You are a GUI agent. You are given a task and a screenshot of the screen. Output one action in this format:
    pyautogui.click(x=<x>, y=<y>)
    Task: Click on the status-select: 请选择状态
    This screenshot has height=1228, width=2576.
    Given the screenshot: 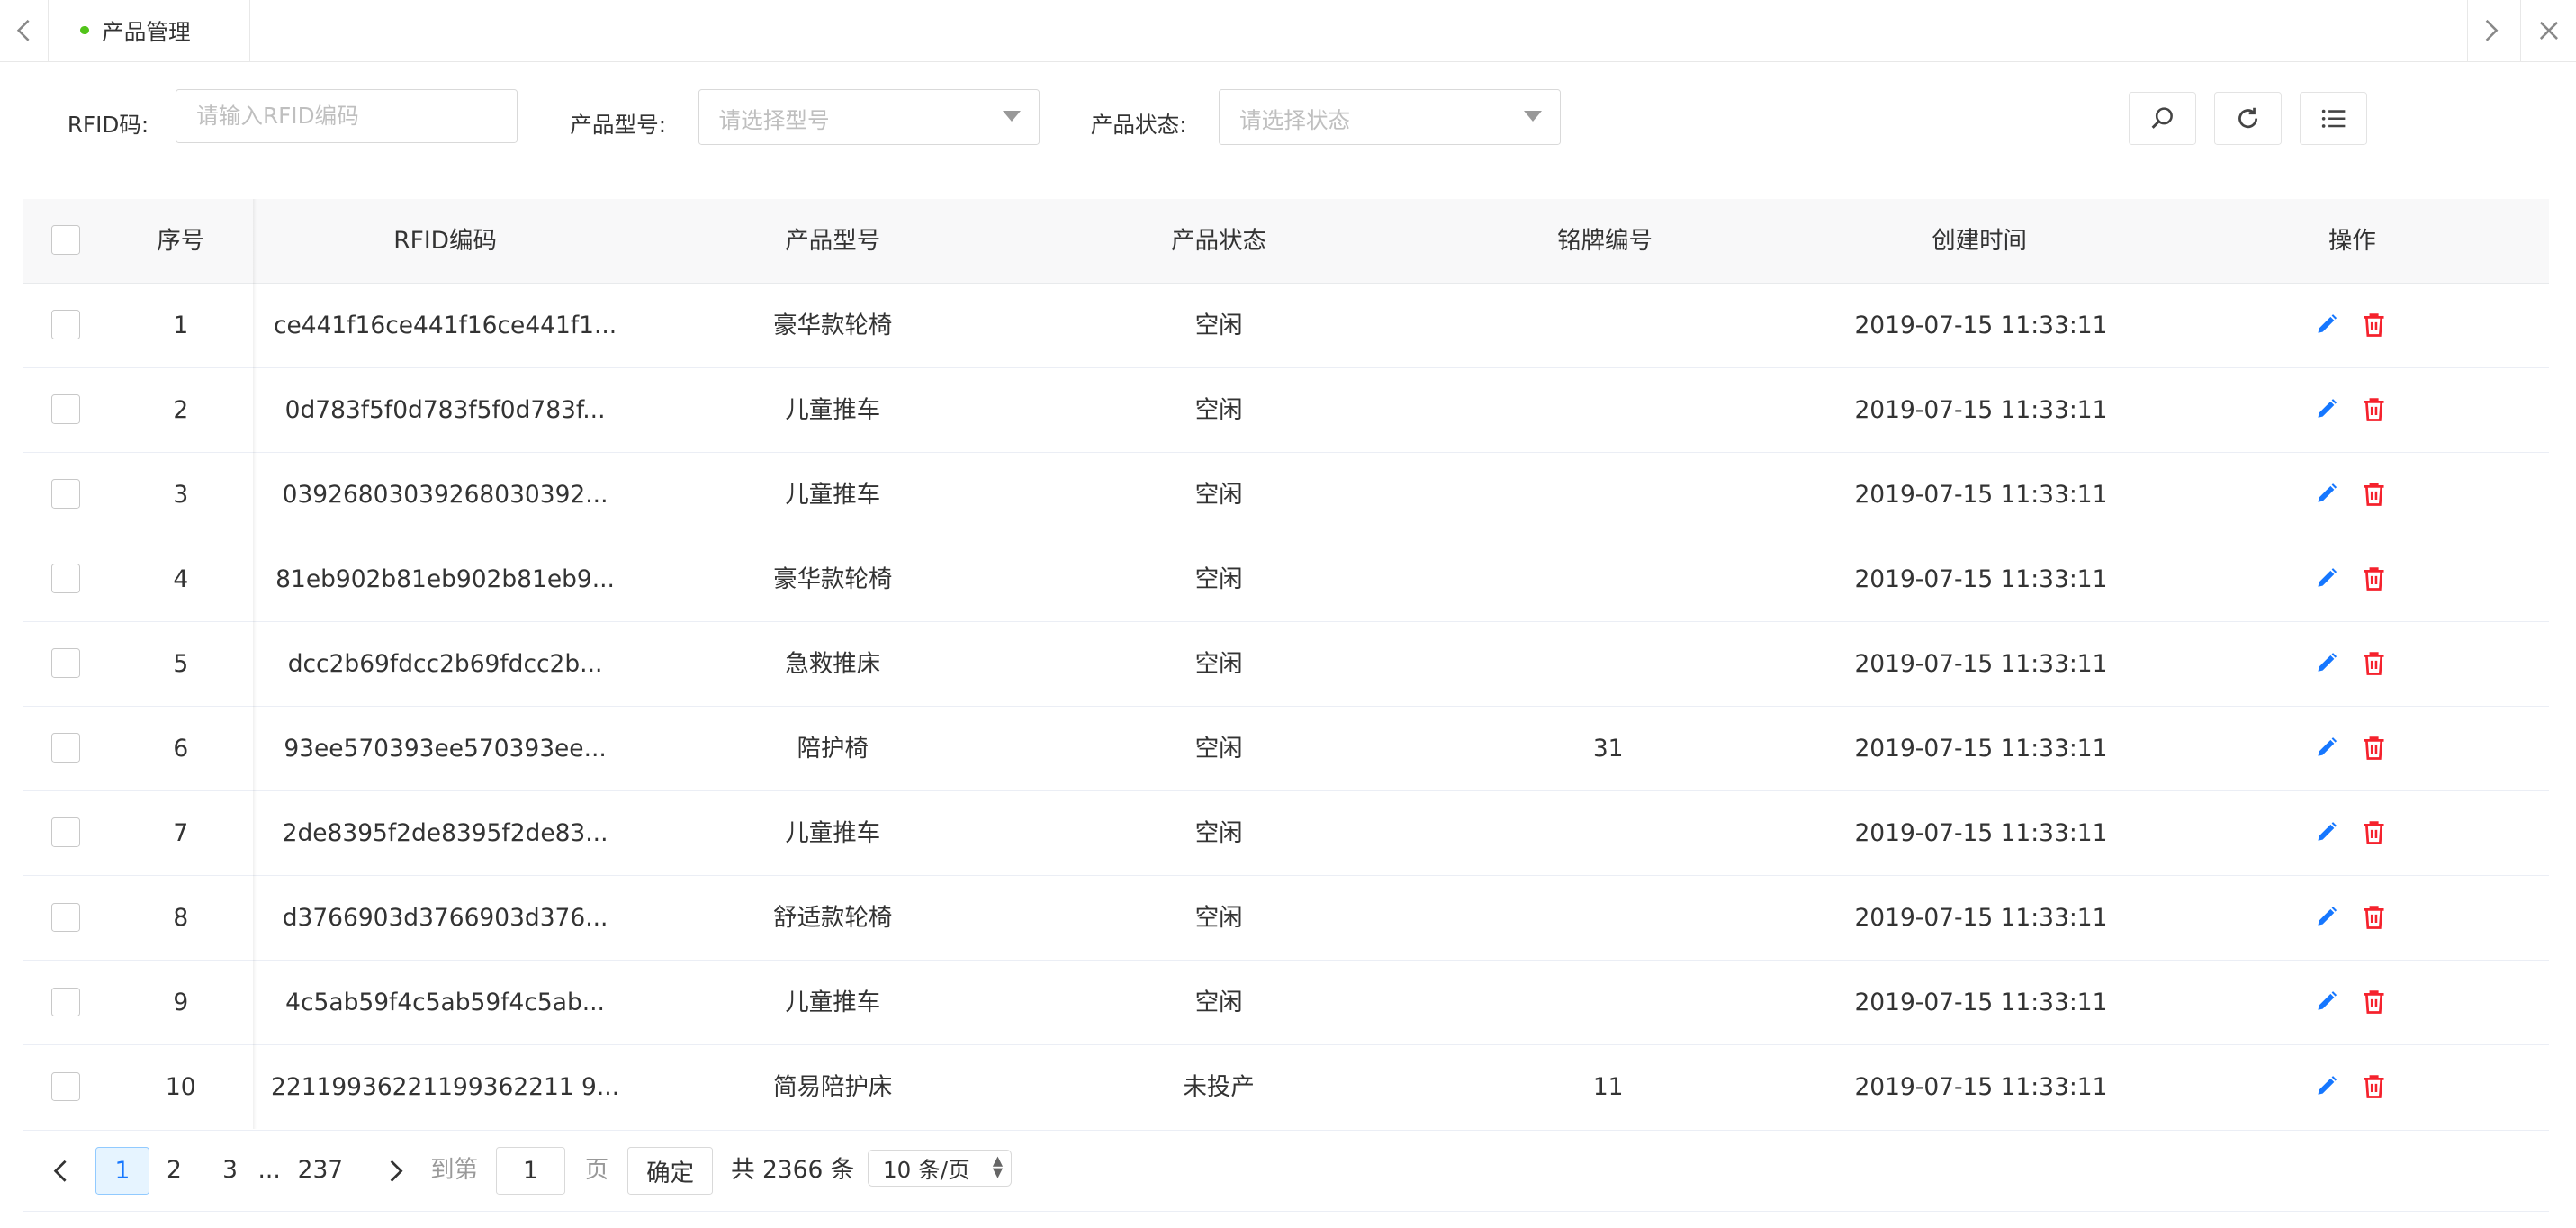 What is the action you would take?
    pyautogui.click(x=1390, y=117)
    